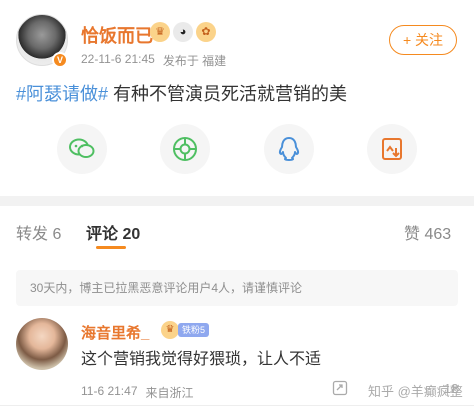  I want to click on comment-like-count: 18, so click(451, 388).